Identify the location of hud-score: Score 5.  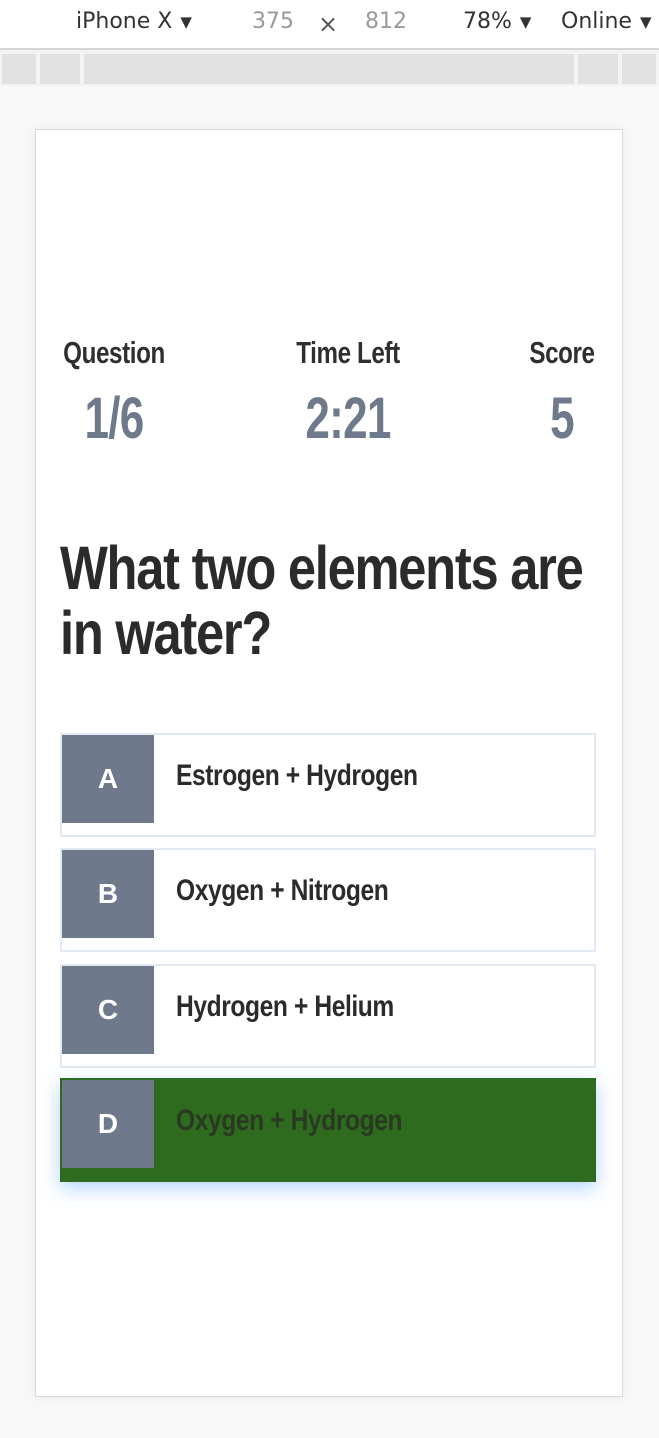
(560, 393).